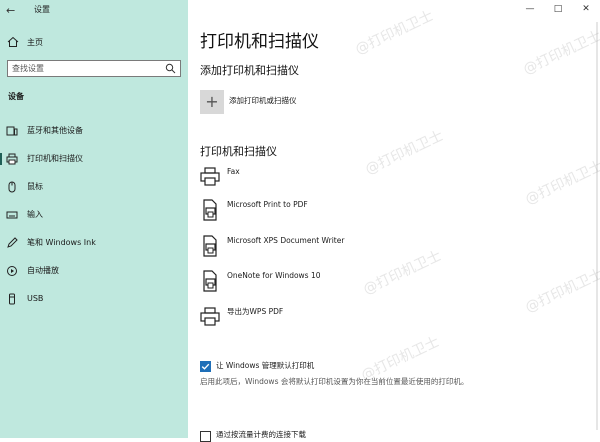 The height and width of the screenshot is (442, 600). What do you see at coordinates (42, 9) in the screenshot?
I see `window-title: 设置` at bounding box center [42, 9].